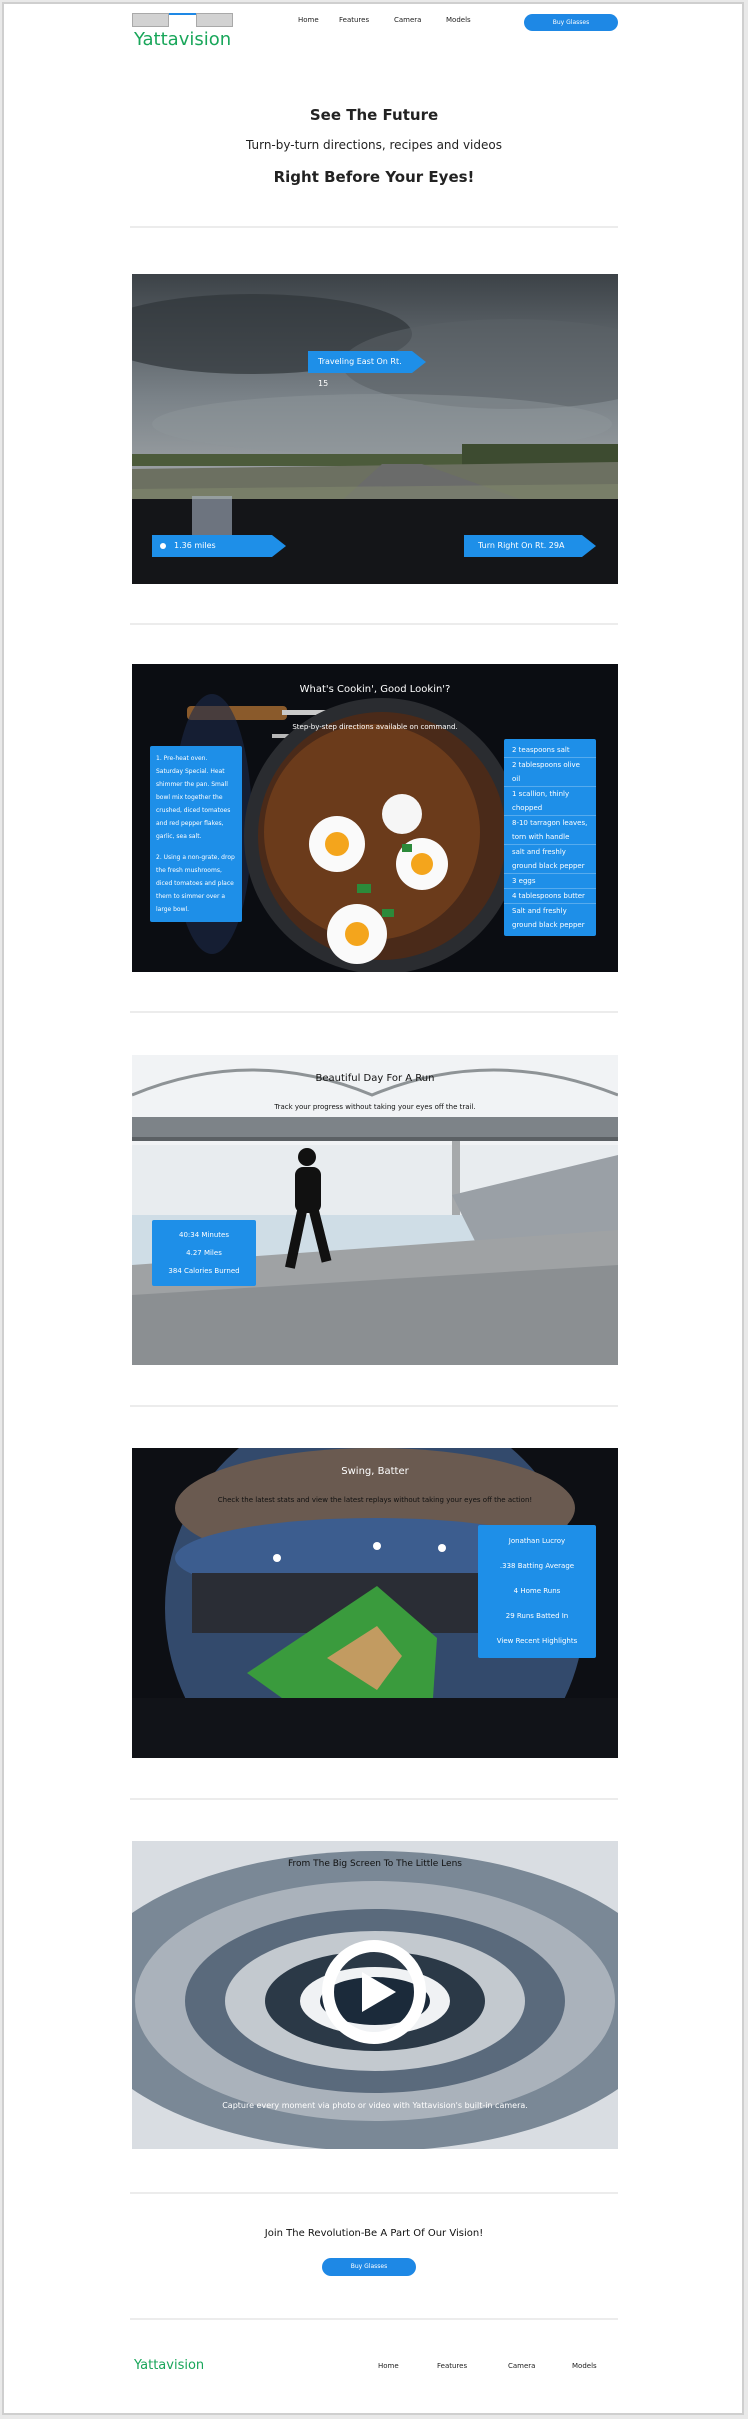 The height and width of the screenshot is (2419, 748). What do you see at coordinates (182, 39) in the screenshot?
I see `header-logo: Yattavision` at bounding box center [182, 39].